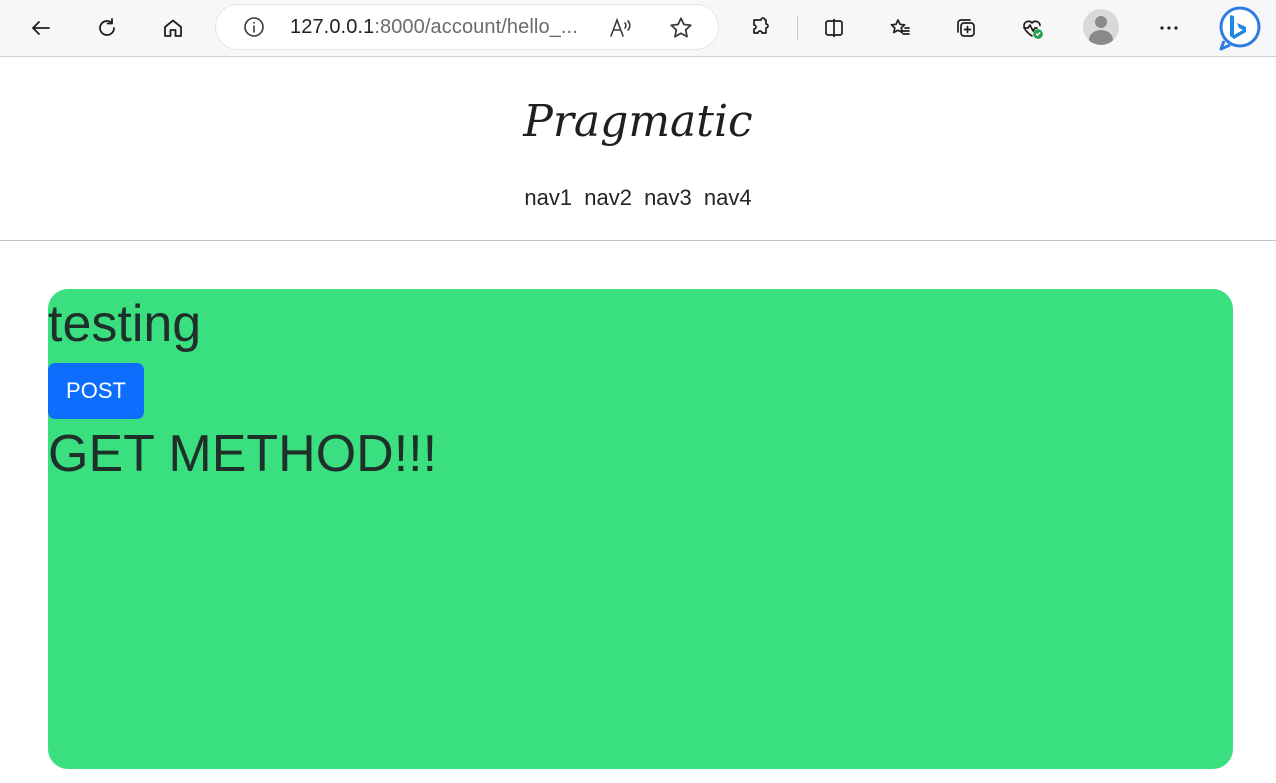 The width and height of the screenshot is (1276, 783). I want to click on site-title: Pragmatic, so click(638, 121).